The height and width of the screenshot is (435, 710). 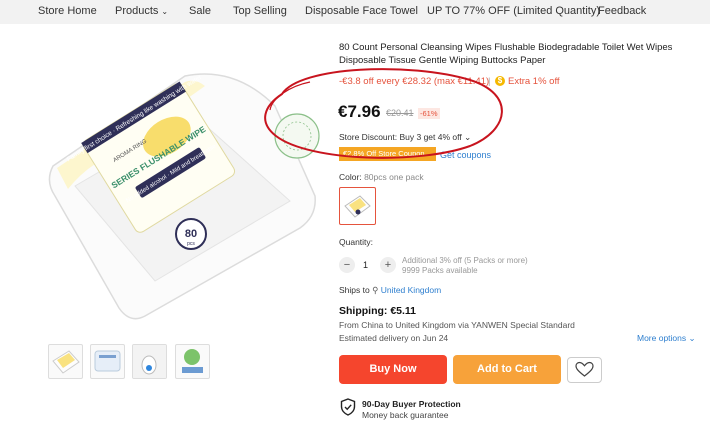 I want to click on quantity-value: 1, so click(x=365, y=265).